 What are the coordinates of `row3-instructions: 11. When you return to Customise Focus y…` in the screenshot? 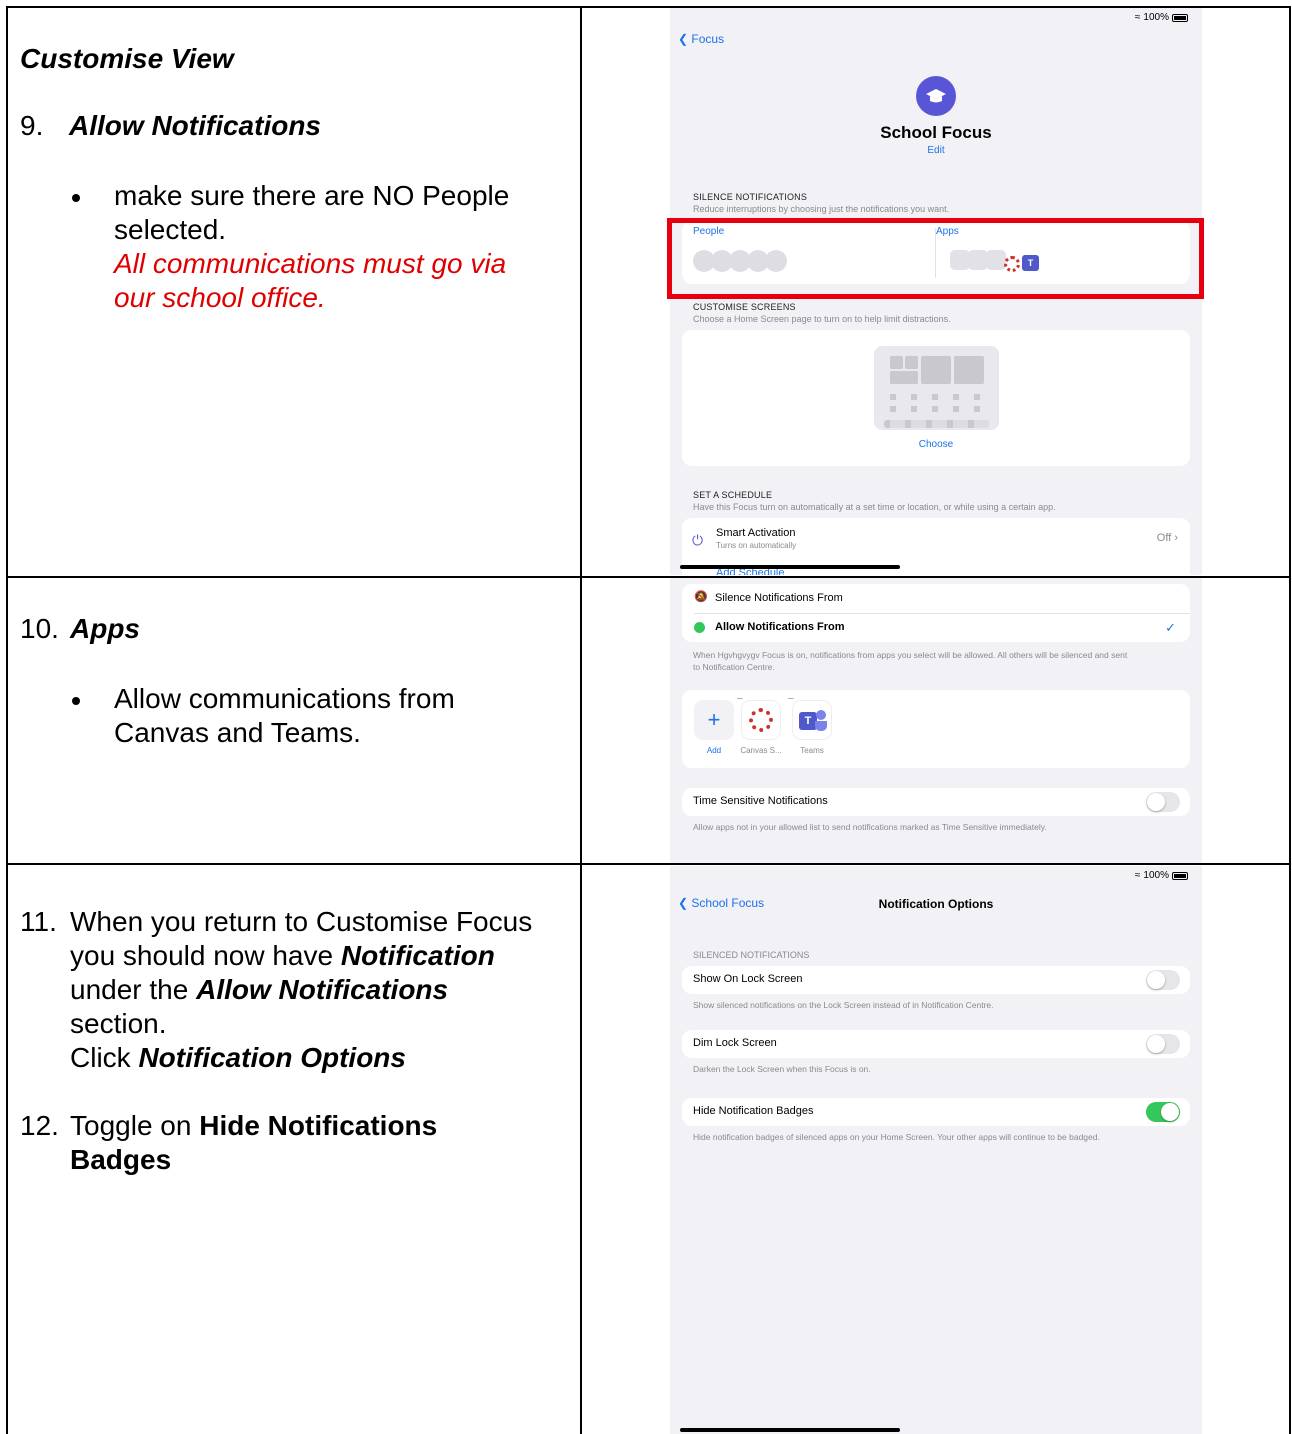 It's located at (292, 1041).